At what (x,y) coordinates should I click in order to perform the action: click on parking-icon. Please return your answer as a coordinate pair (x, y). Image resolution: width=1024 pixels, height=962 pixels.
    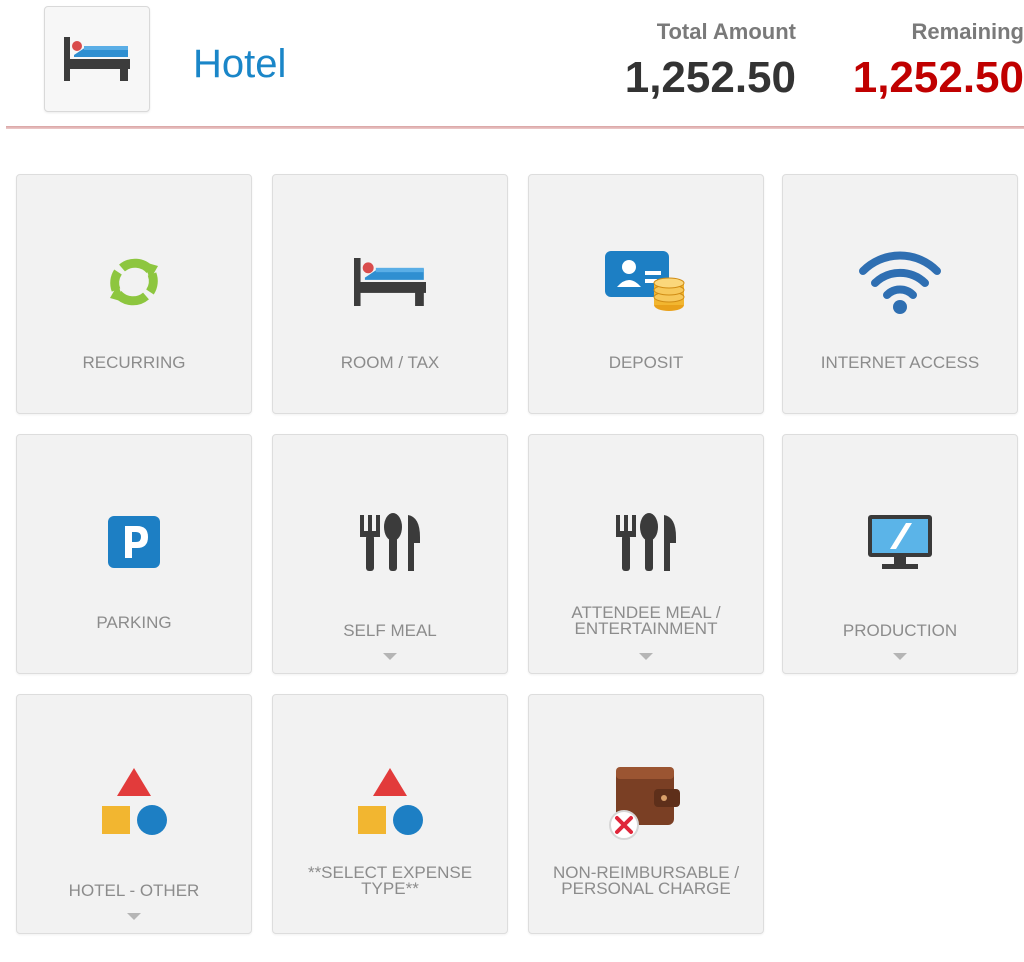
    Looking at the image, I should click on (134, 542).